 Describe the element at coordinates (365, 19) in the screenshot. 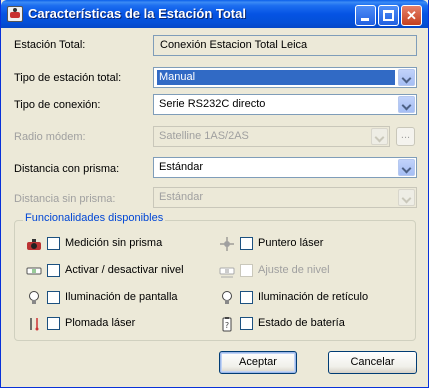

I see `minimize-icon` at that location.